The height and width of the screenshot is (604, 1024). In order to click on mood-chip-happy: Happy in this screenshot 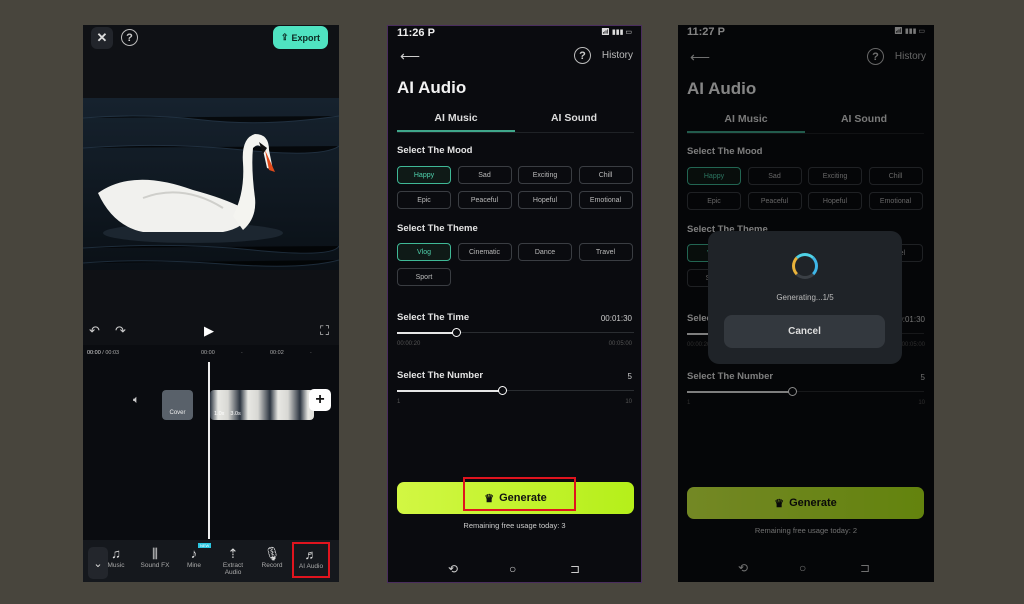, I will do `click(424, 175)`.